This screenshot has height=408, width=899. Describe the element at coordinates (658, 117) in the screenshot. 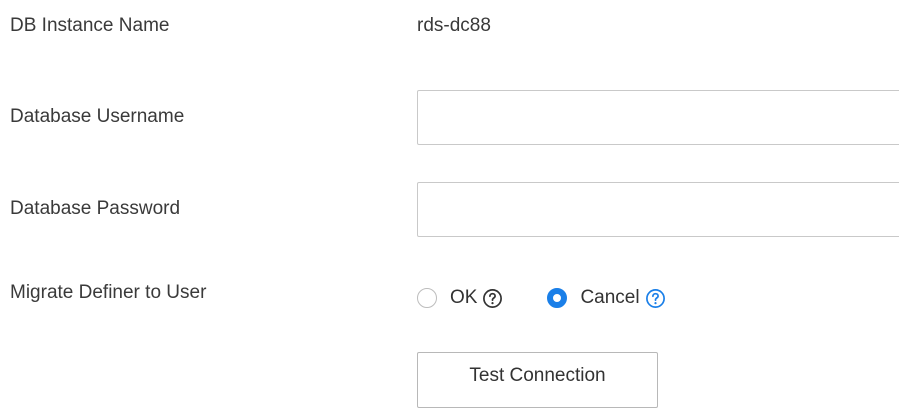

I see `username-input` at that location.